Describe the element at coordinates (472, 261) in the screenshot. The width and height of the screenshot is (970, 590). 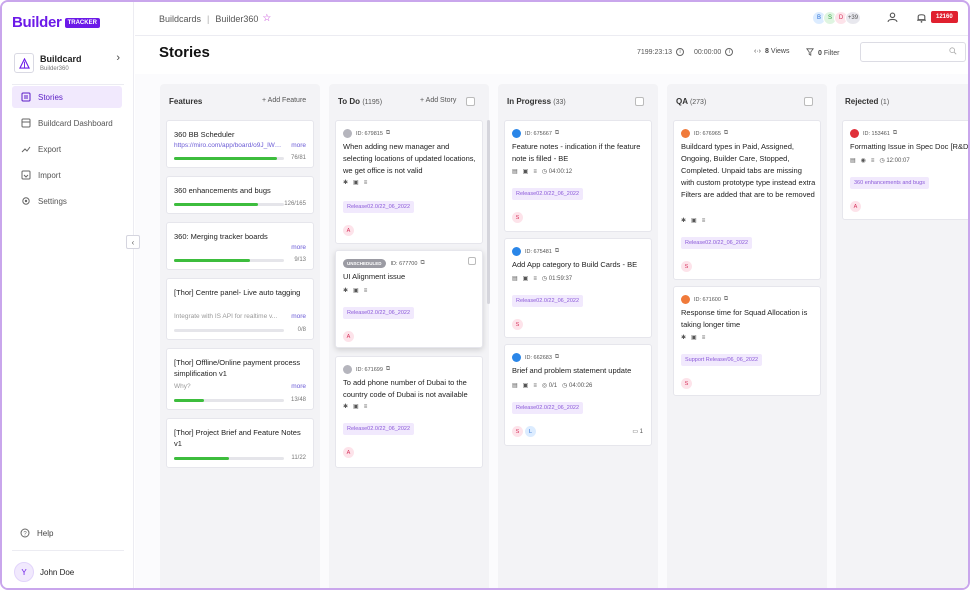
I see `story-checkbox` at that location.